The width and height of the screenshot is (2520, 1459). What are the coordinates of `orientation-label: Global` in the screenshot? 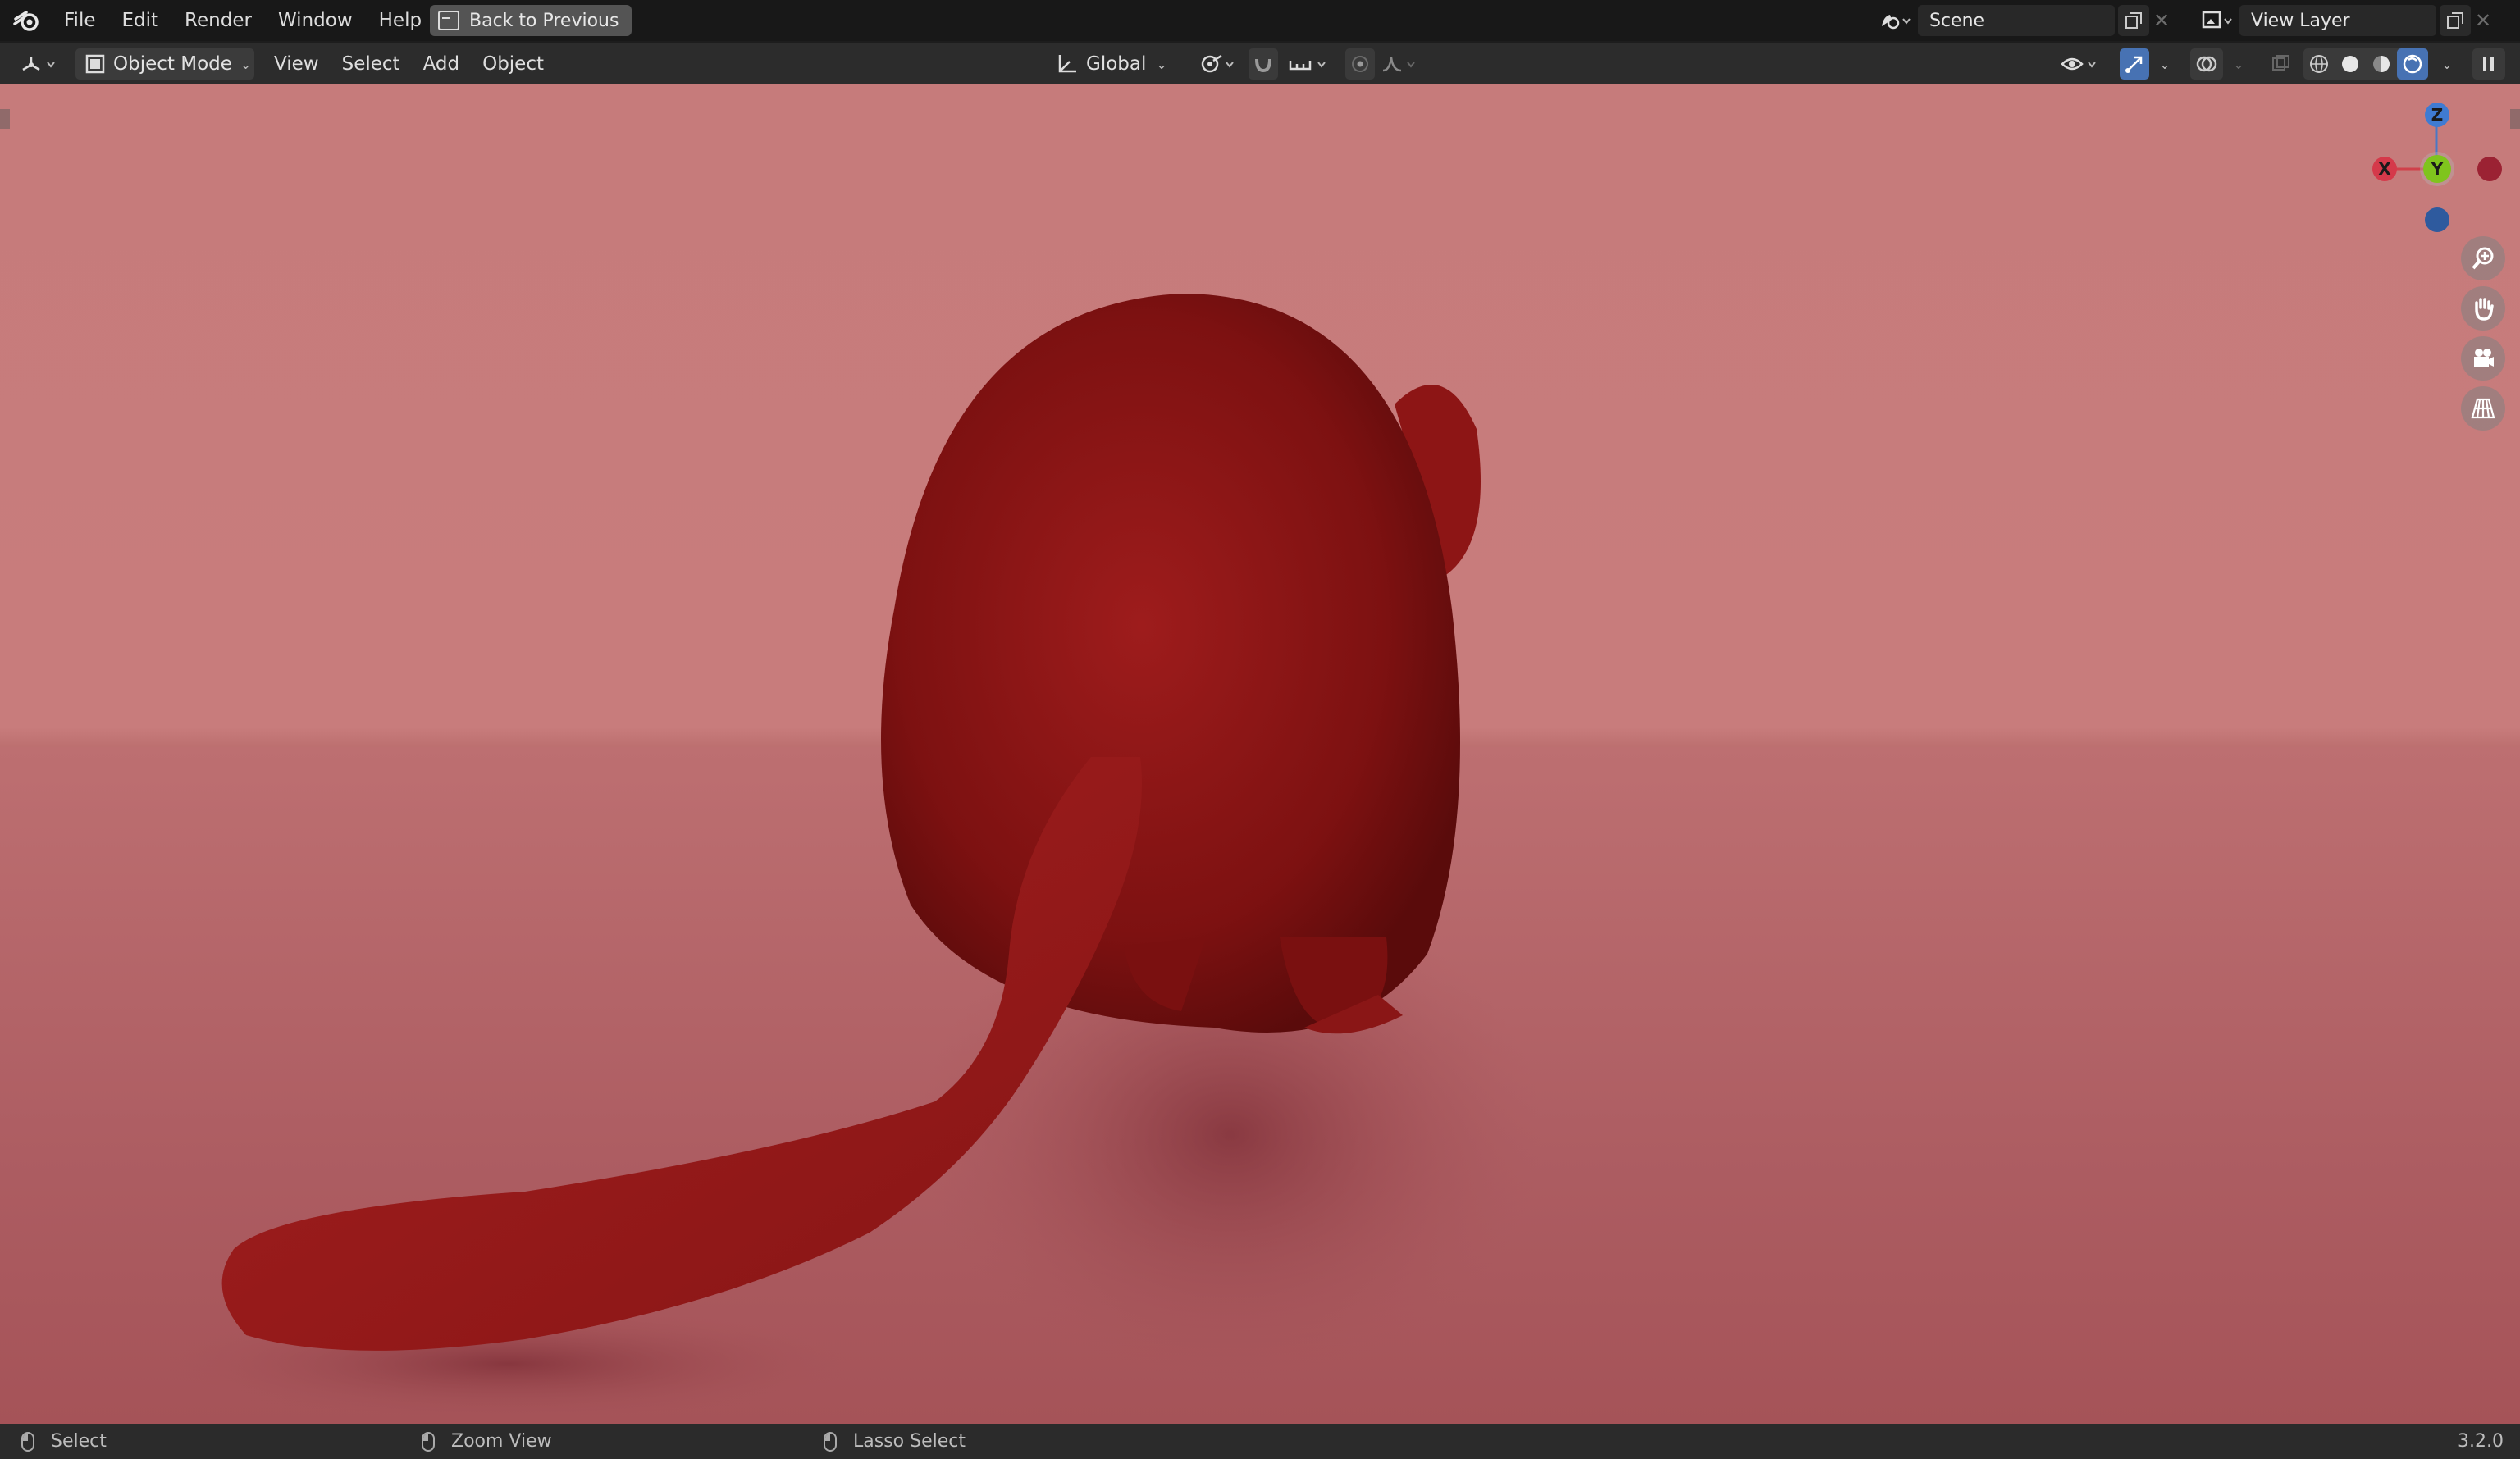 It's located at (1117, 64).